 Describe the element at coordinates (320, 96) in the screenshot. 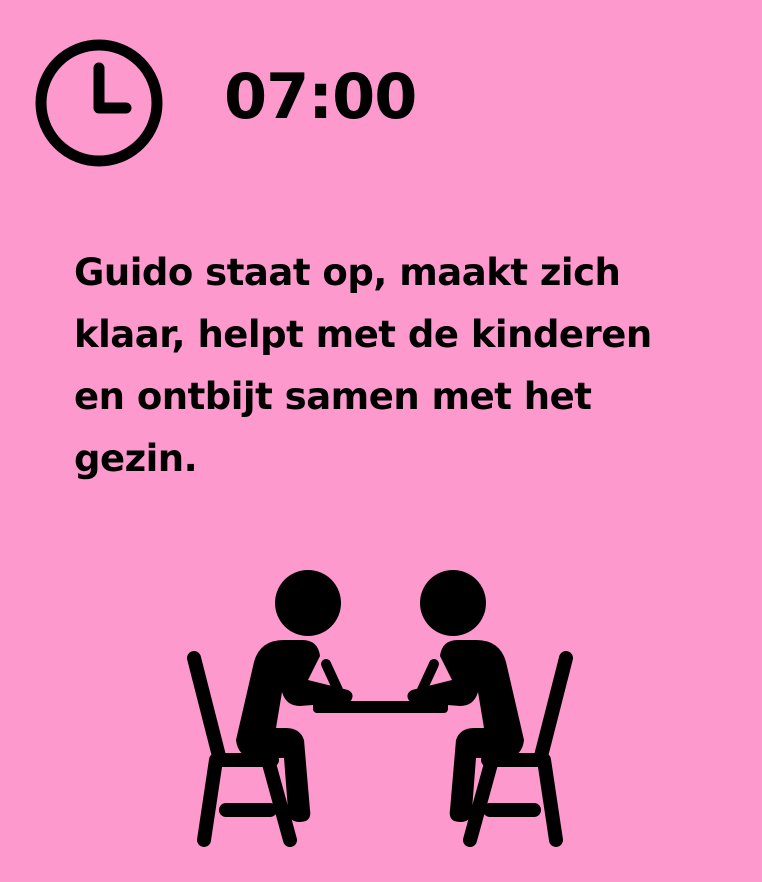

I see `time-label: 07:00` at that location.